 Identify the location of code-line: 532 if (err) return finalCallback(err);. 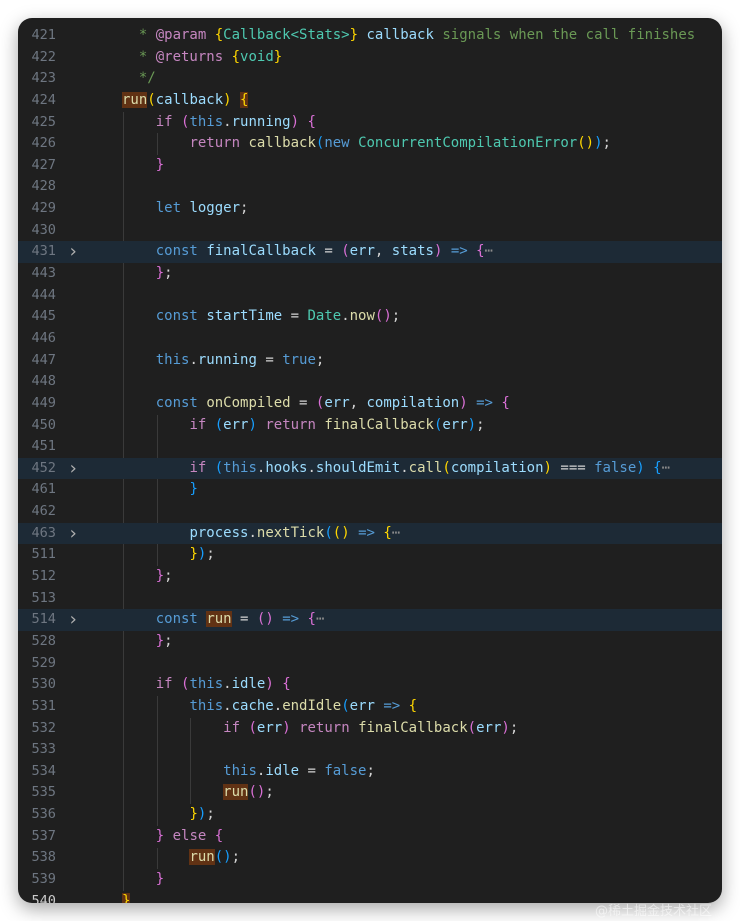
(370, 729).